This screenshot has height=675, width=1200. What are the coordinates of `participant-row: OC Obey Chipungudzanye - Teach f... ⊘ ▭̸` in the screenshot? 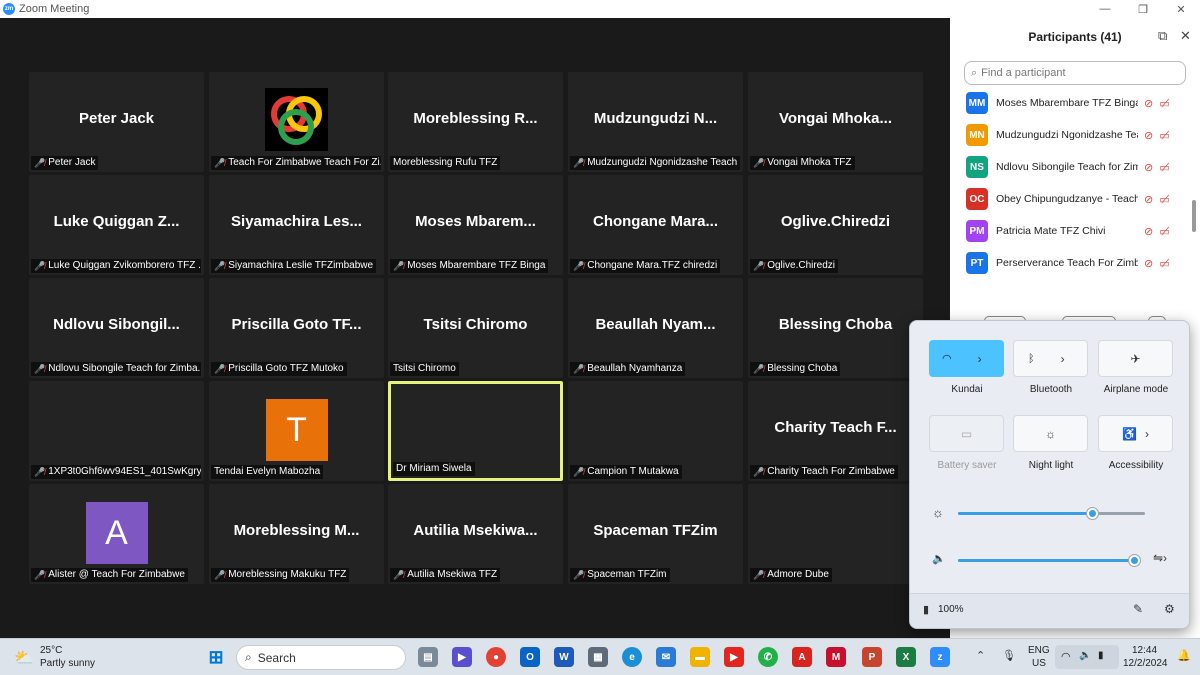 It's located at (1076, 199).